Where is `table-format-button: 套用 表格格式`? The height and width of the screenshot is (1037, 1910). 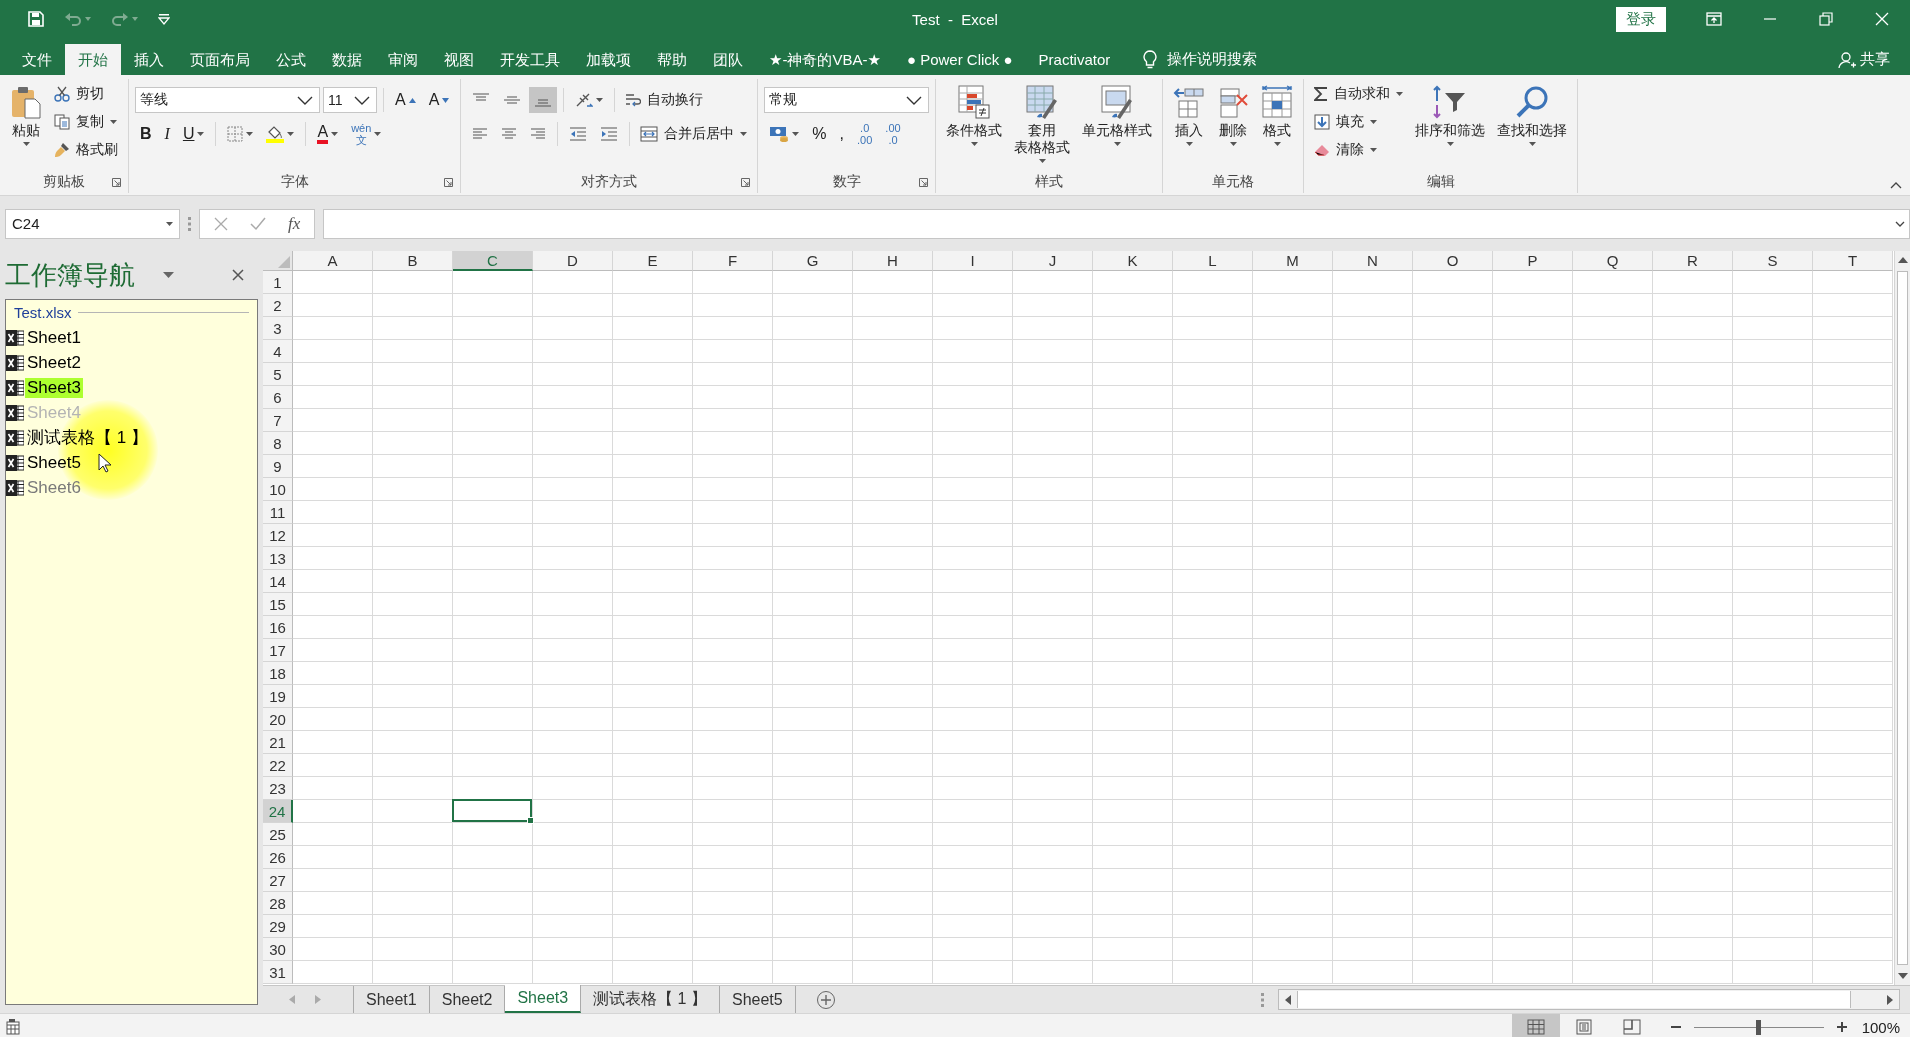
table-format-button: 套用 表格格式 is located at coordinates (1042, 126).